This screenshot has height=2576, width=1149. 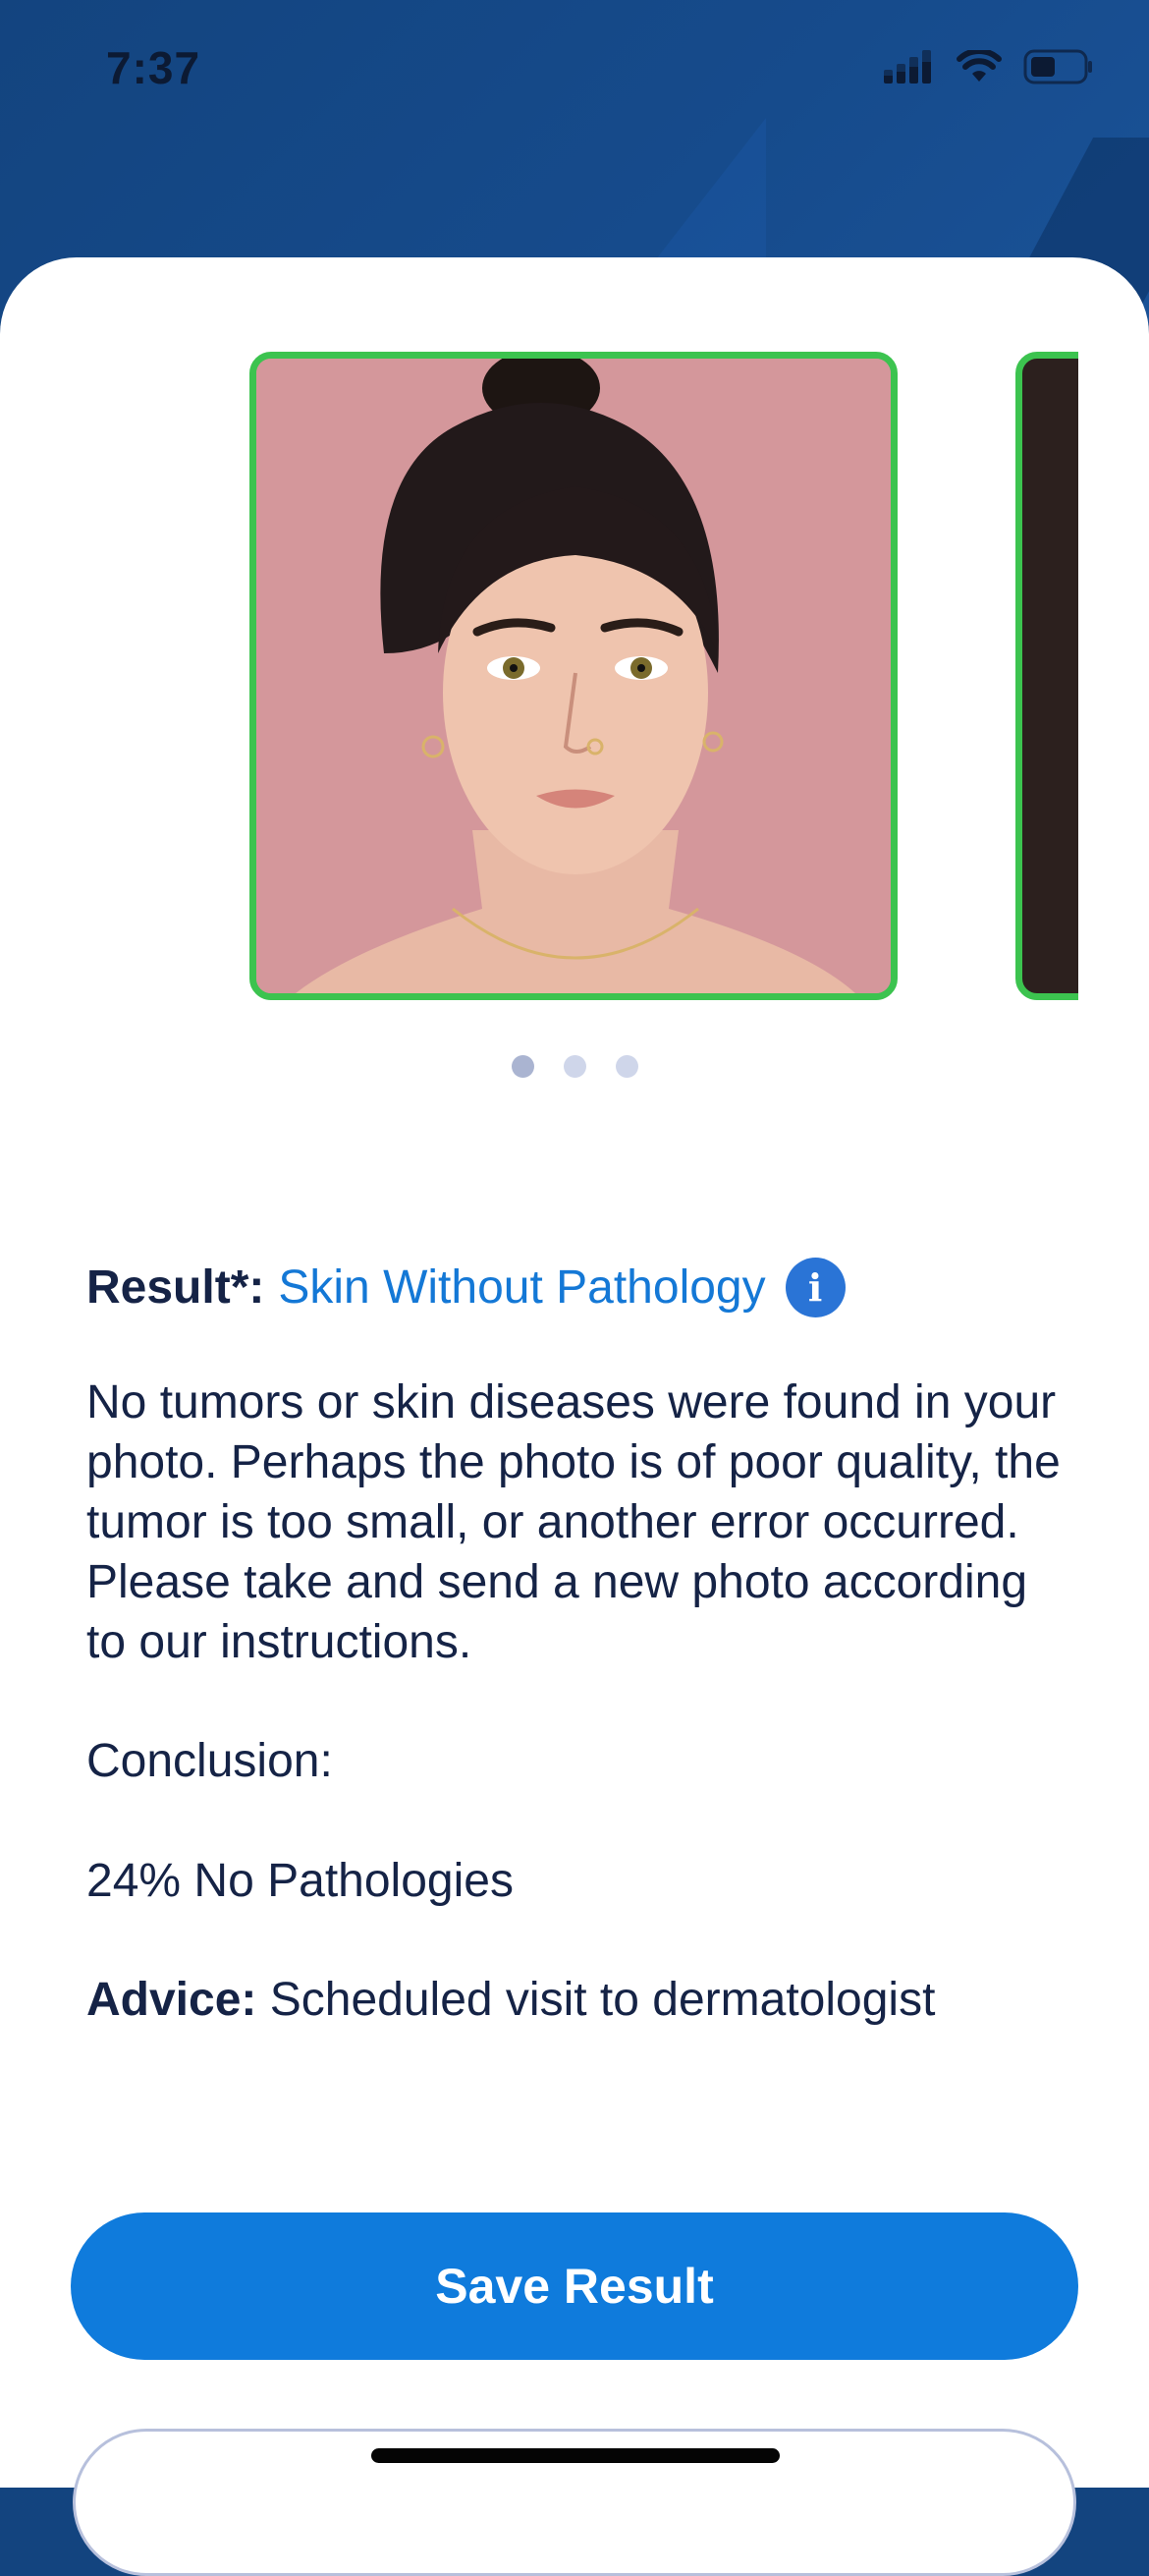 I want to click on save-result-button: Save Result, so click(x=574, y=2286).